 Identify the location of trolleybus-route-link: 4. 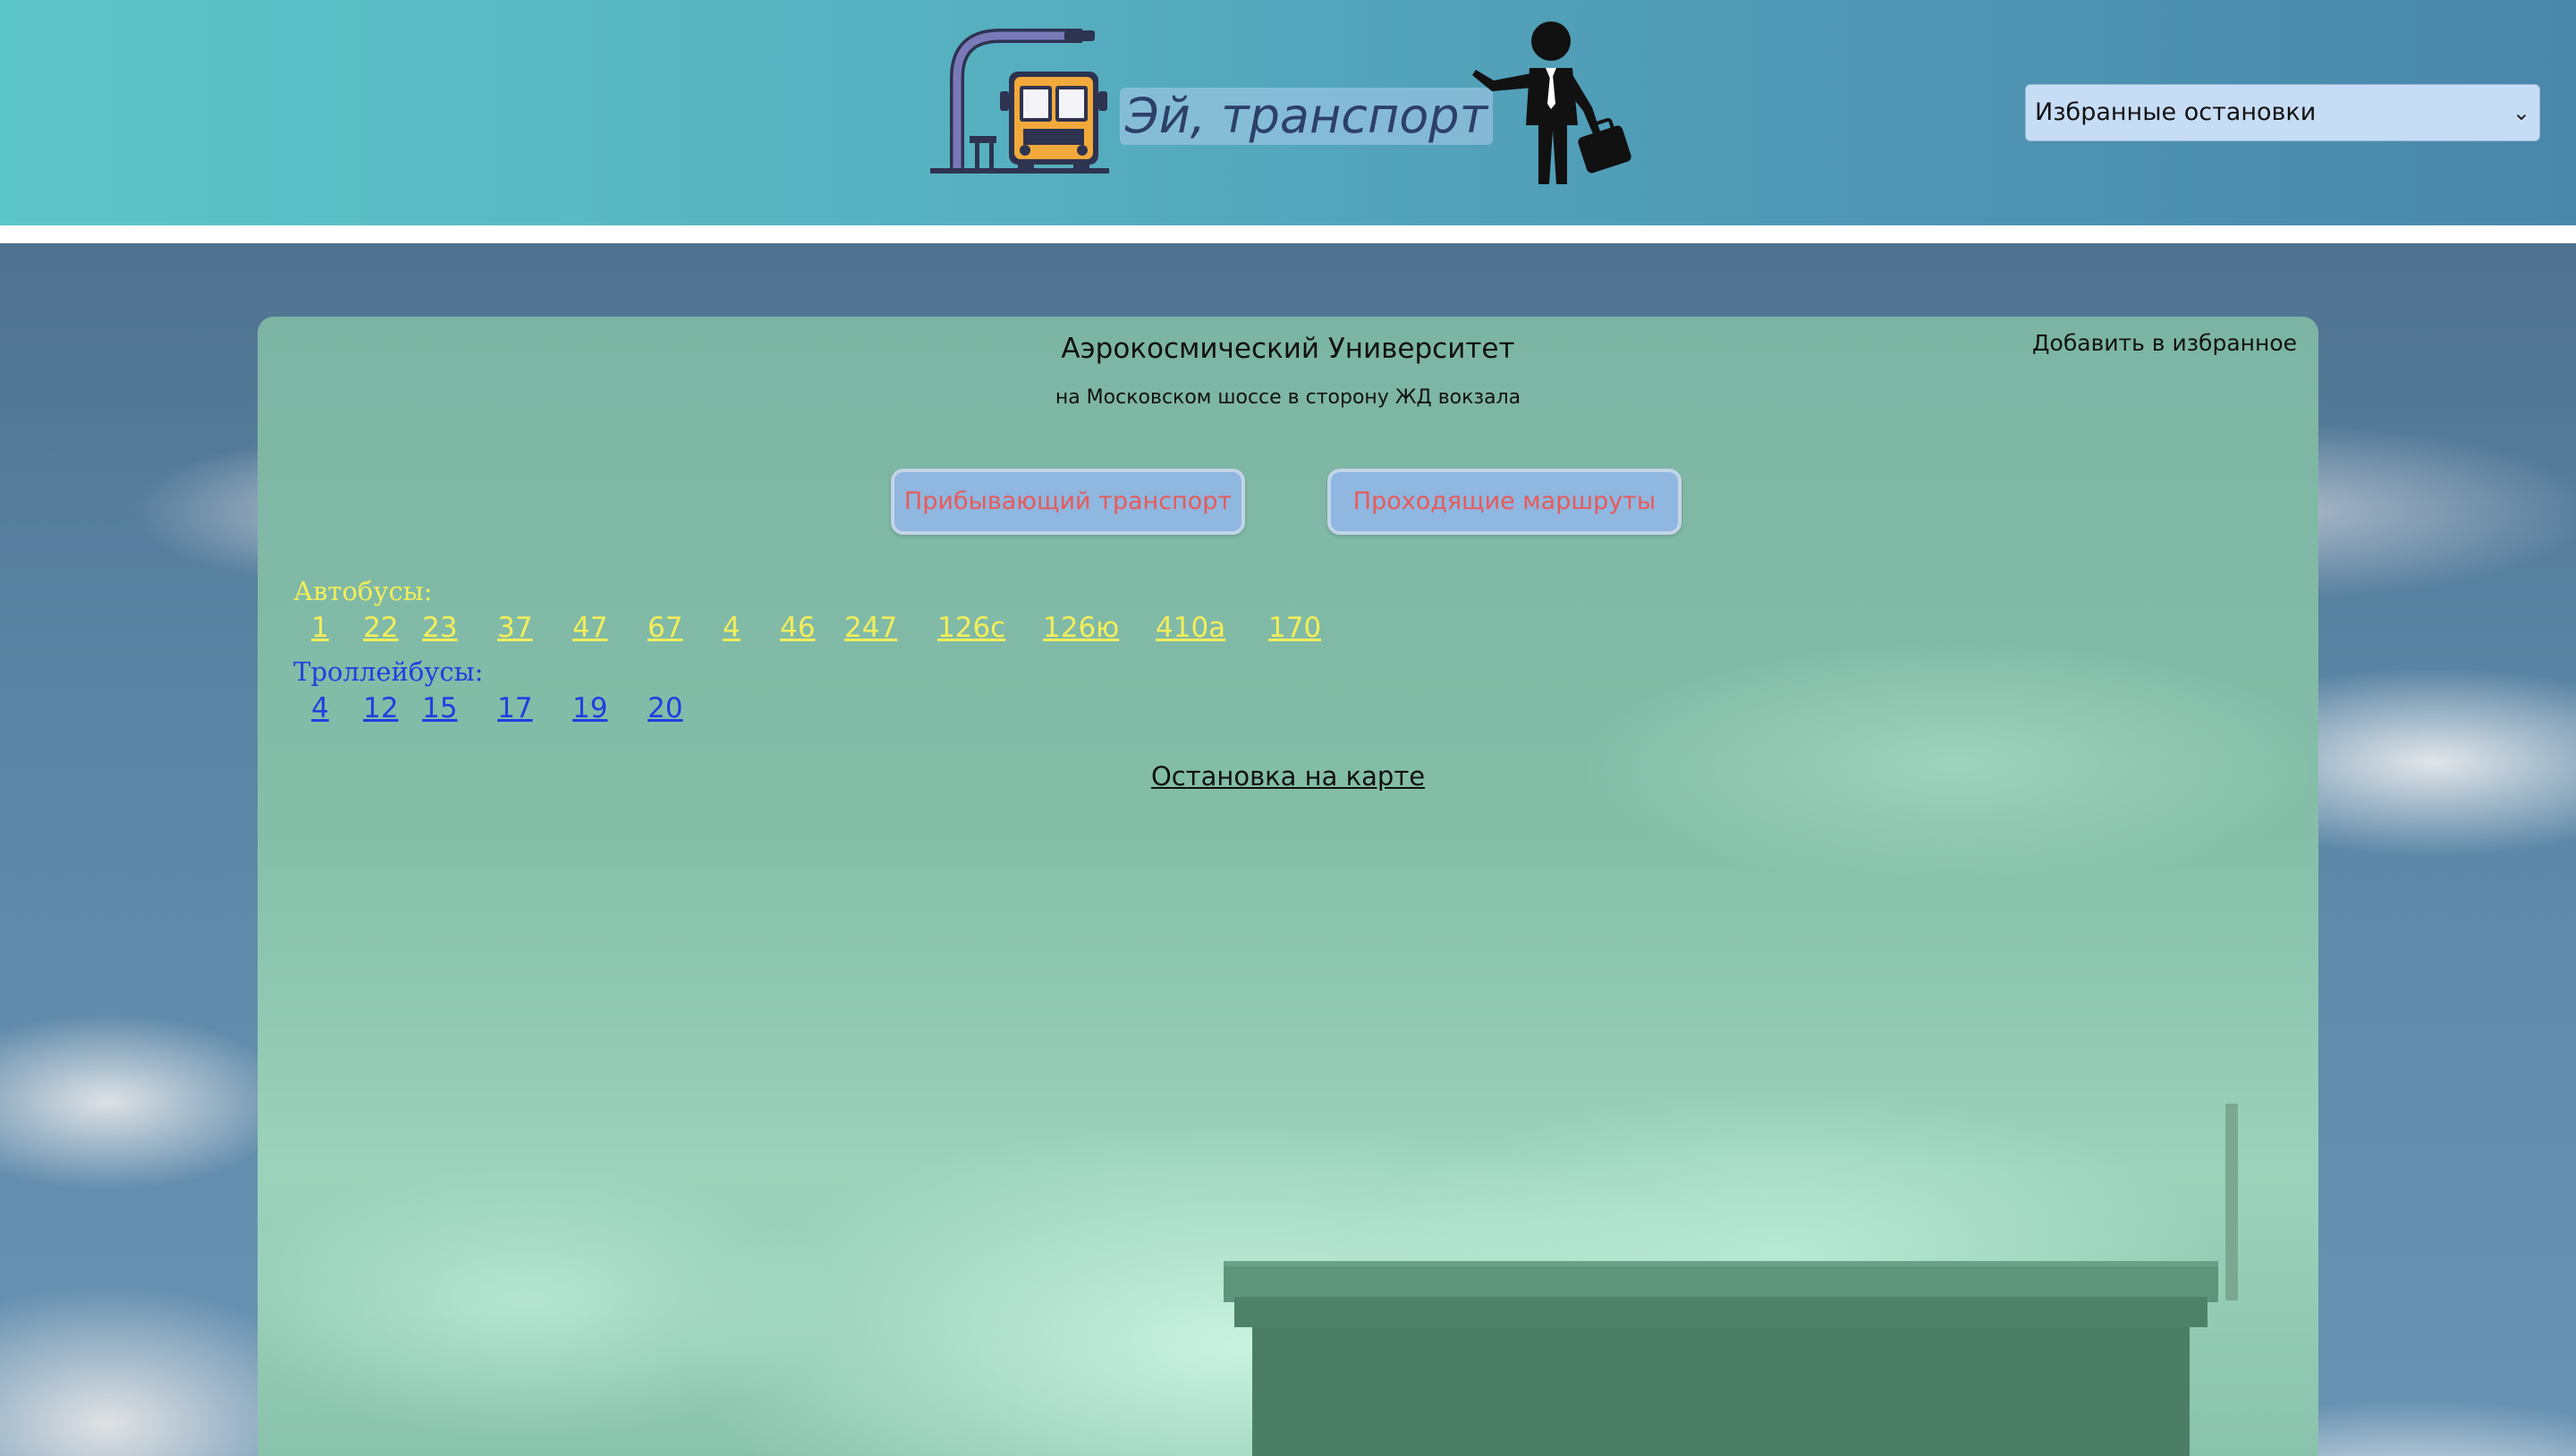
(320, 708).